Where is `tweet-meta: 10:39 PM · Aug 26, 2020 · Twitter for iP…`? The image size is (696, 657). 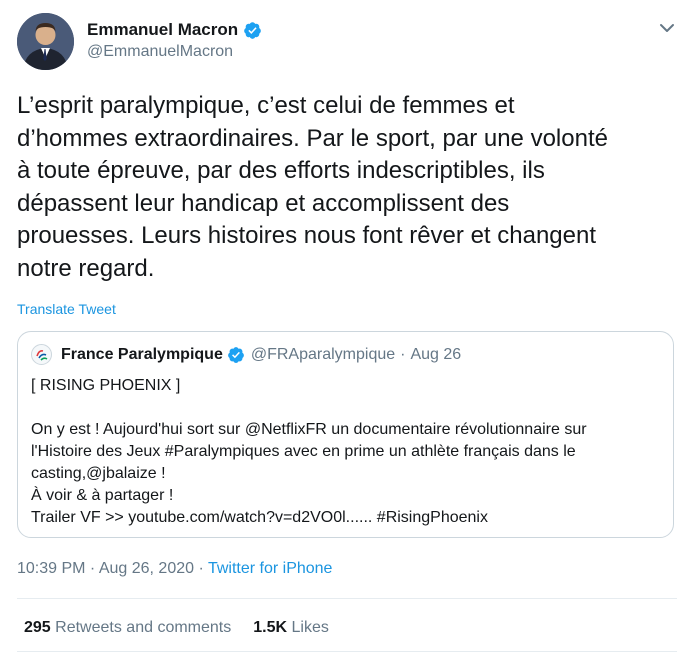
tweet-meta: 10:39 PM · Aug 26, 2020 · Twitter for iP… is located at coordinates (174, 569).